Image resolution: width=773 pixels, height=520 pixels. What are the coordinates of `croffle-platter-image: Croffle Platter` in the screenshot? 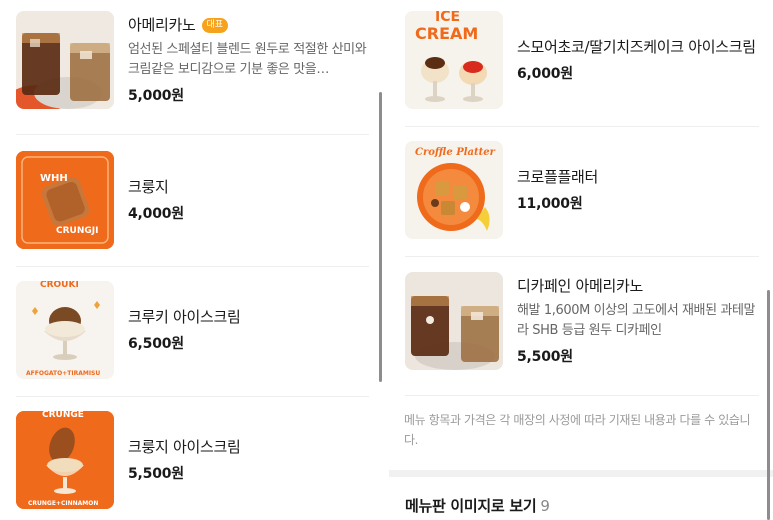 It's located at (454, 190).